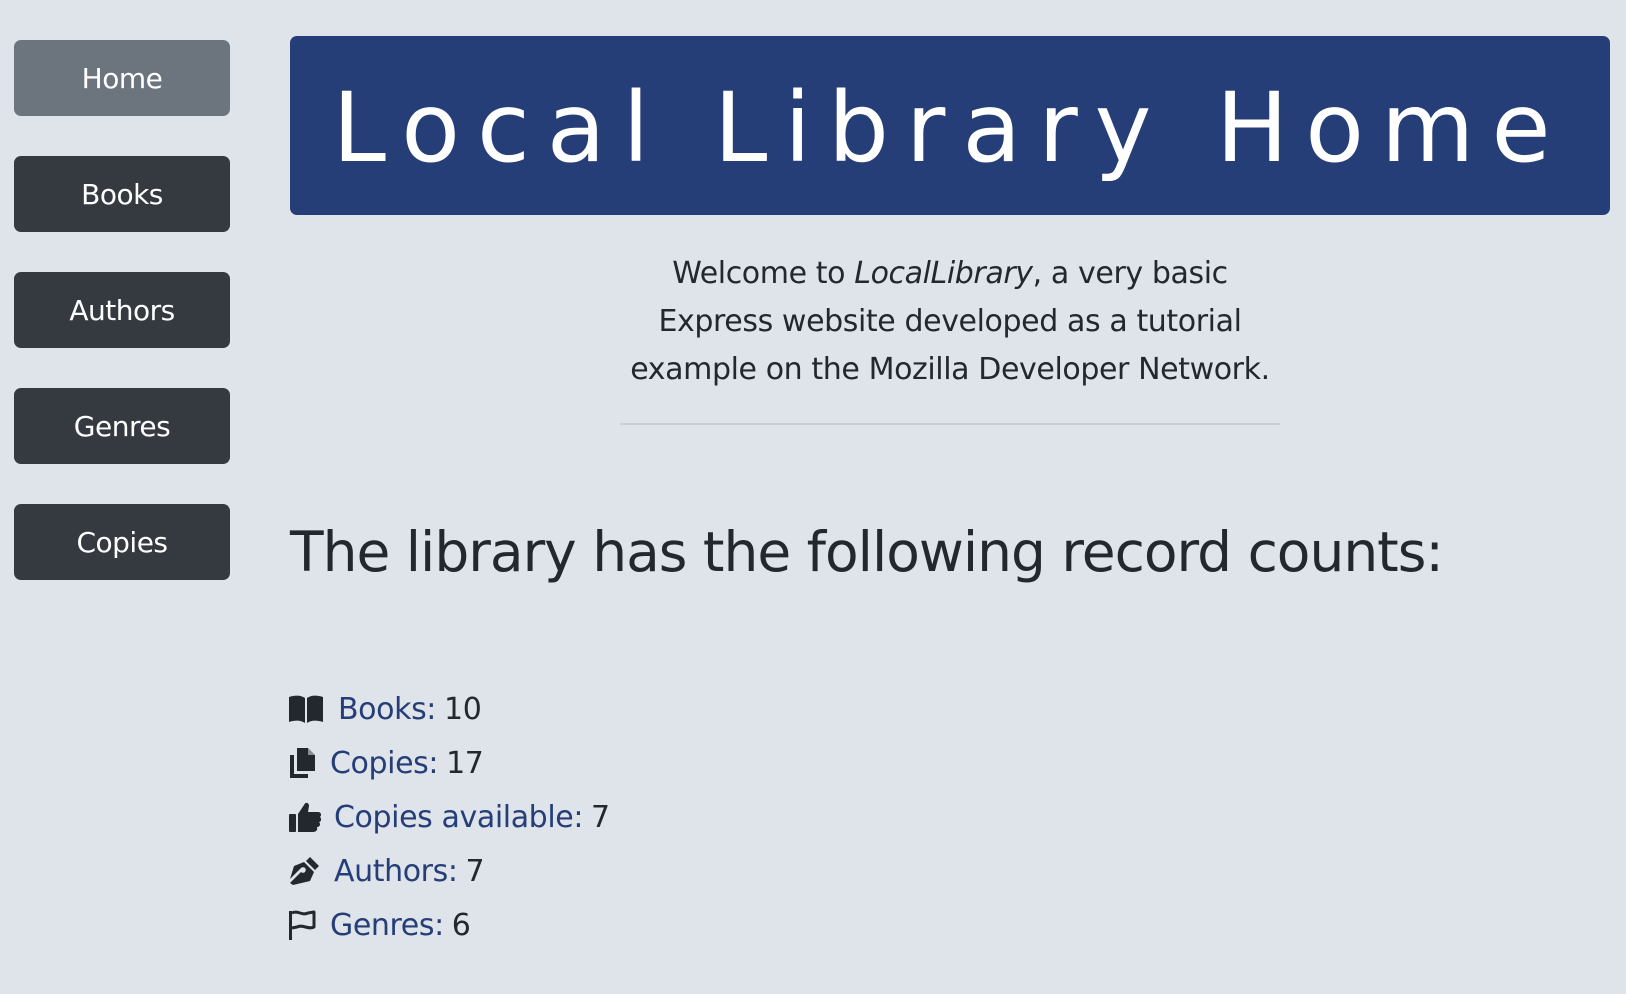  Describe the element at coordinates (465, 763) in the screenshot. I see `copies-count: 17` at that location.